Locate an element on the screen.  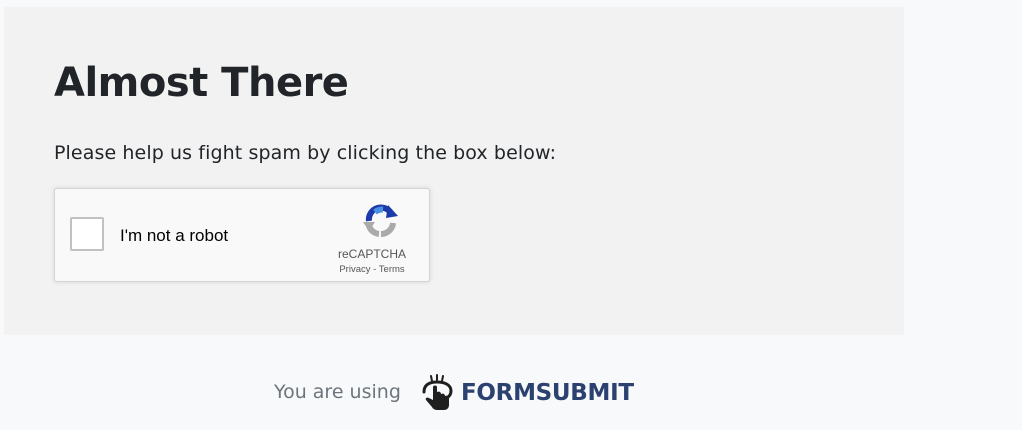
formsubmit-wordmark: FORMSUBMIT is located at coordinates (547, 393).